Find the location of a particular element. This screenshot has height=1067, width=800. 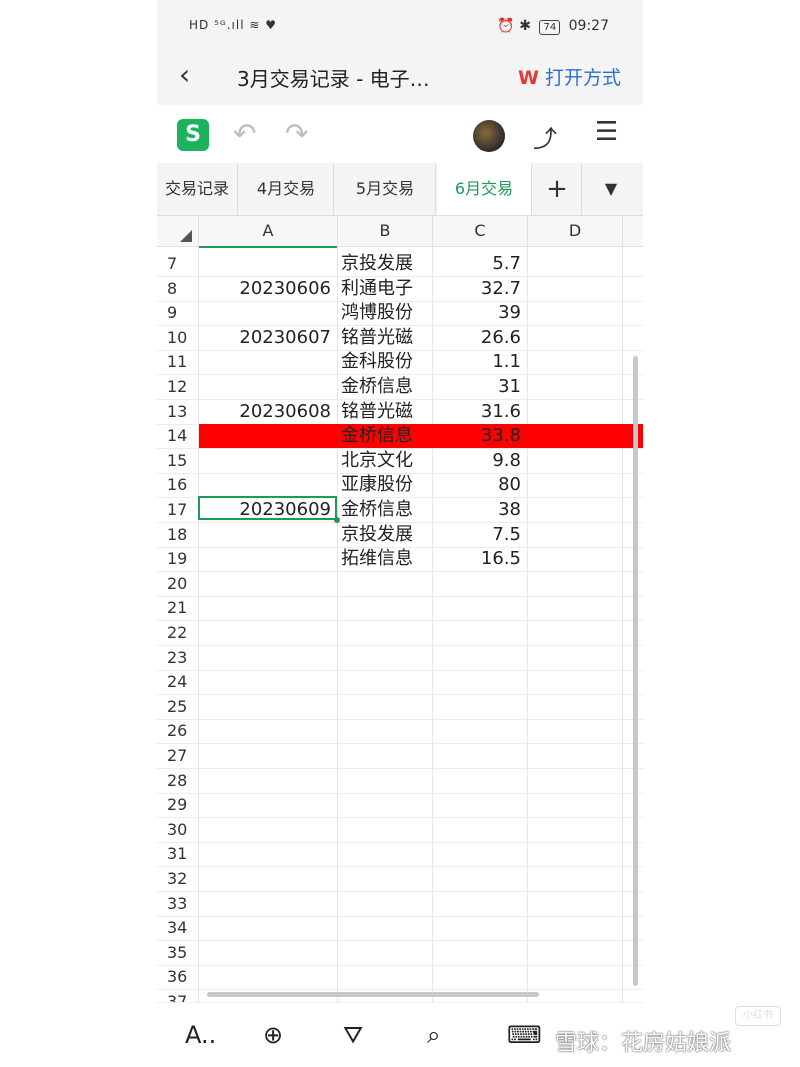

cell-c: 39 is located at coordinates (479, 313).